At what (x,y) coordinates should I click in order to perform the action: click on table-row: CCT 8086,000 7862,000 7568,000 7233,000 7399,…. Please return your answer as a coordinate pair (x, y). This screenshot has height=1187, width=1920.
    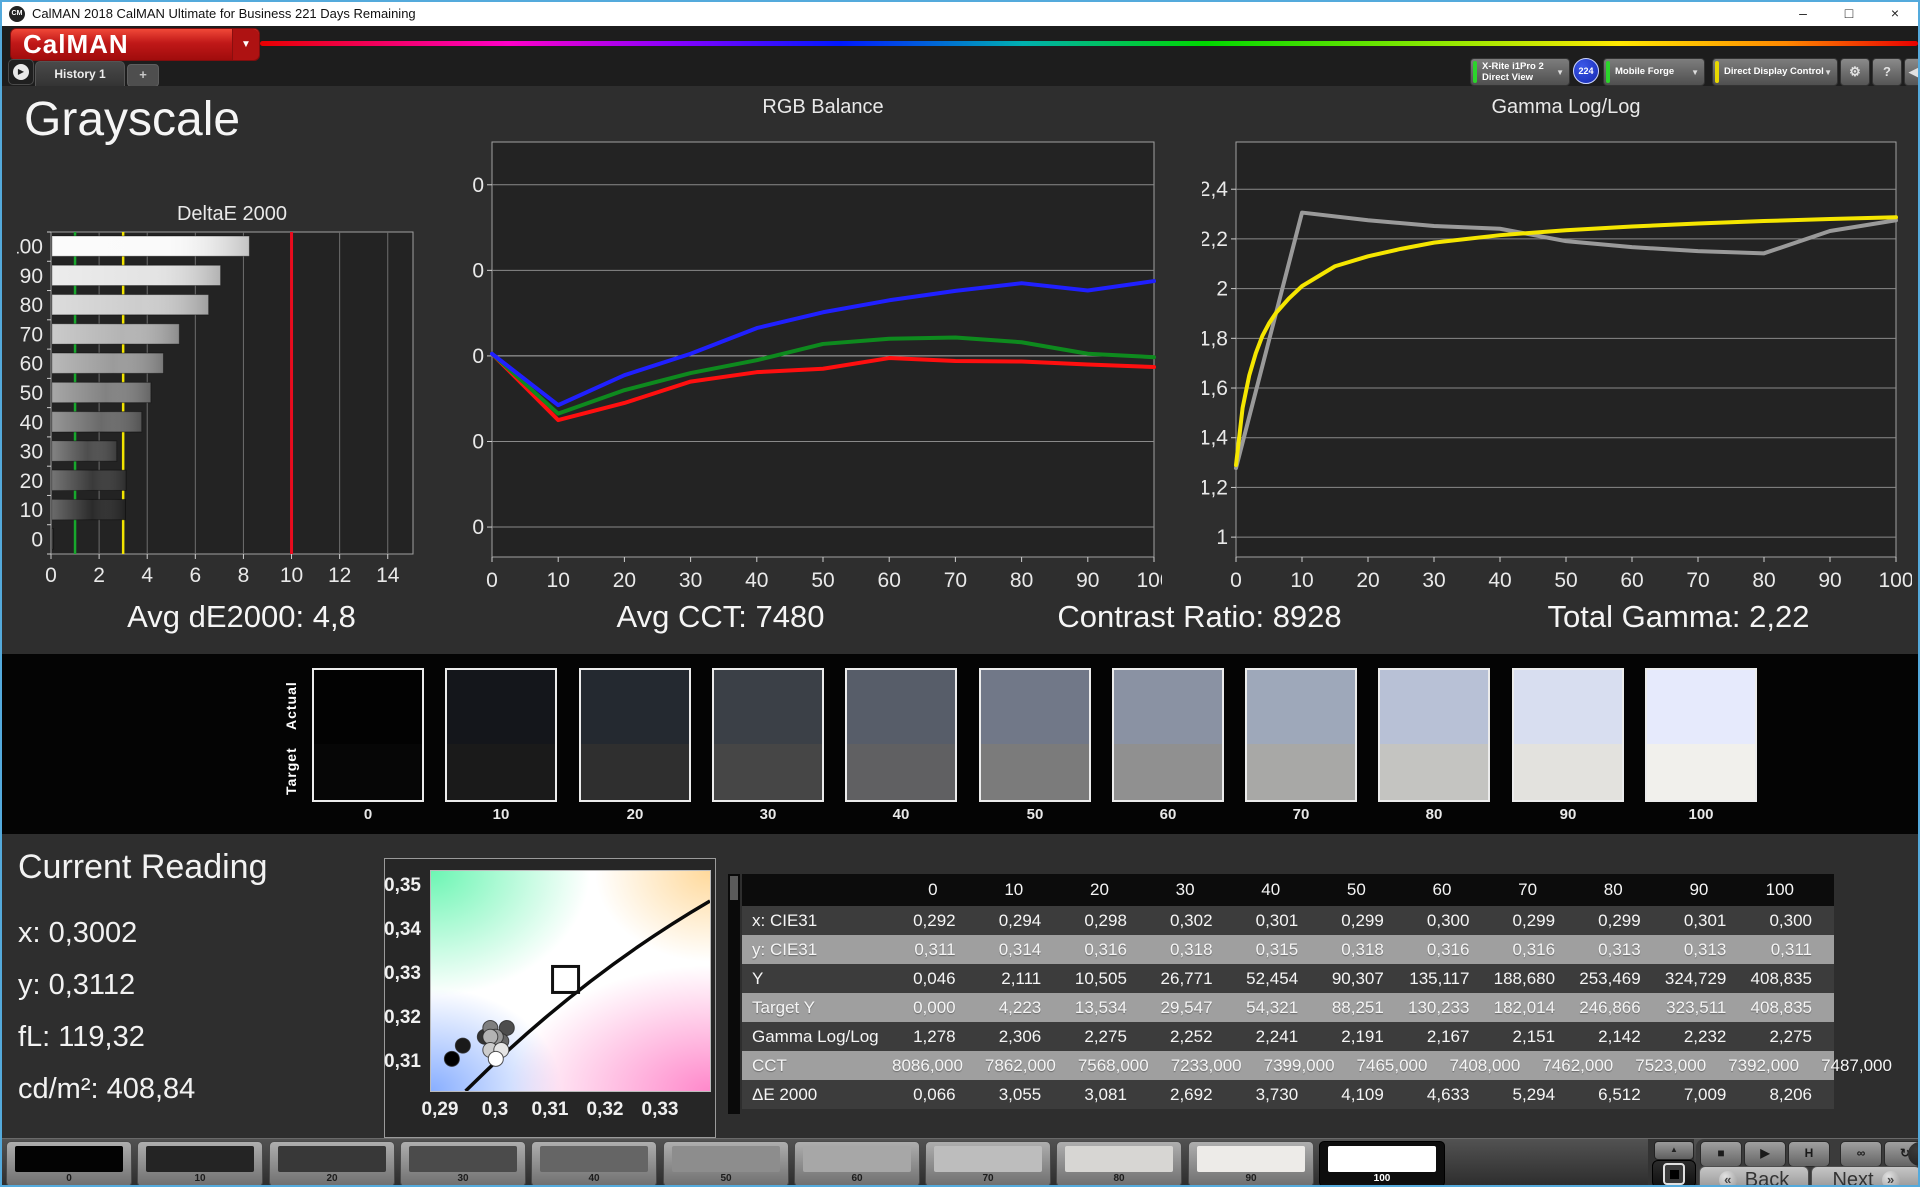
    Looking at the image, I should click on (1317, 1065).